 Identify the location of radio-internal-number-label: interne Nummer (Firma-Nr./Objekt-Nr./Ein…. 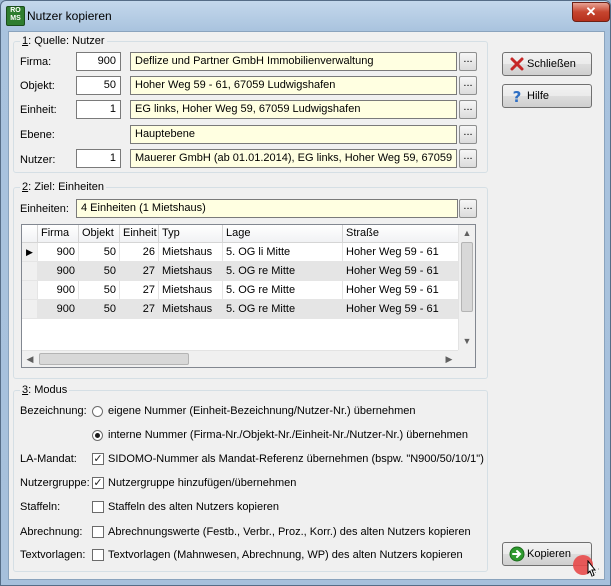
(288, 435).